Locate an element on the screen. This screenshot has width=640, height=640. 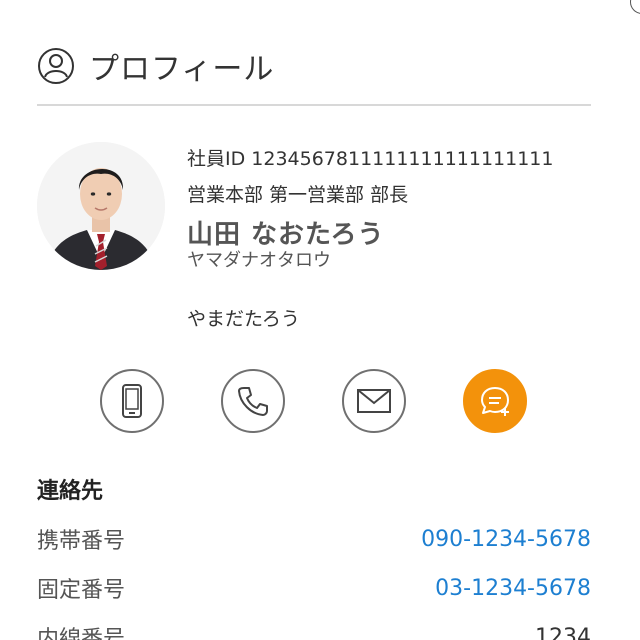
profile-name-kana: ヤマダナオタロウ is located at coordinates (259, 260).